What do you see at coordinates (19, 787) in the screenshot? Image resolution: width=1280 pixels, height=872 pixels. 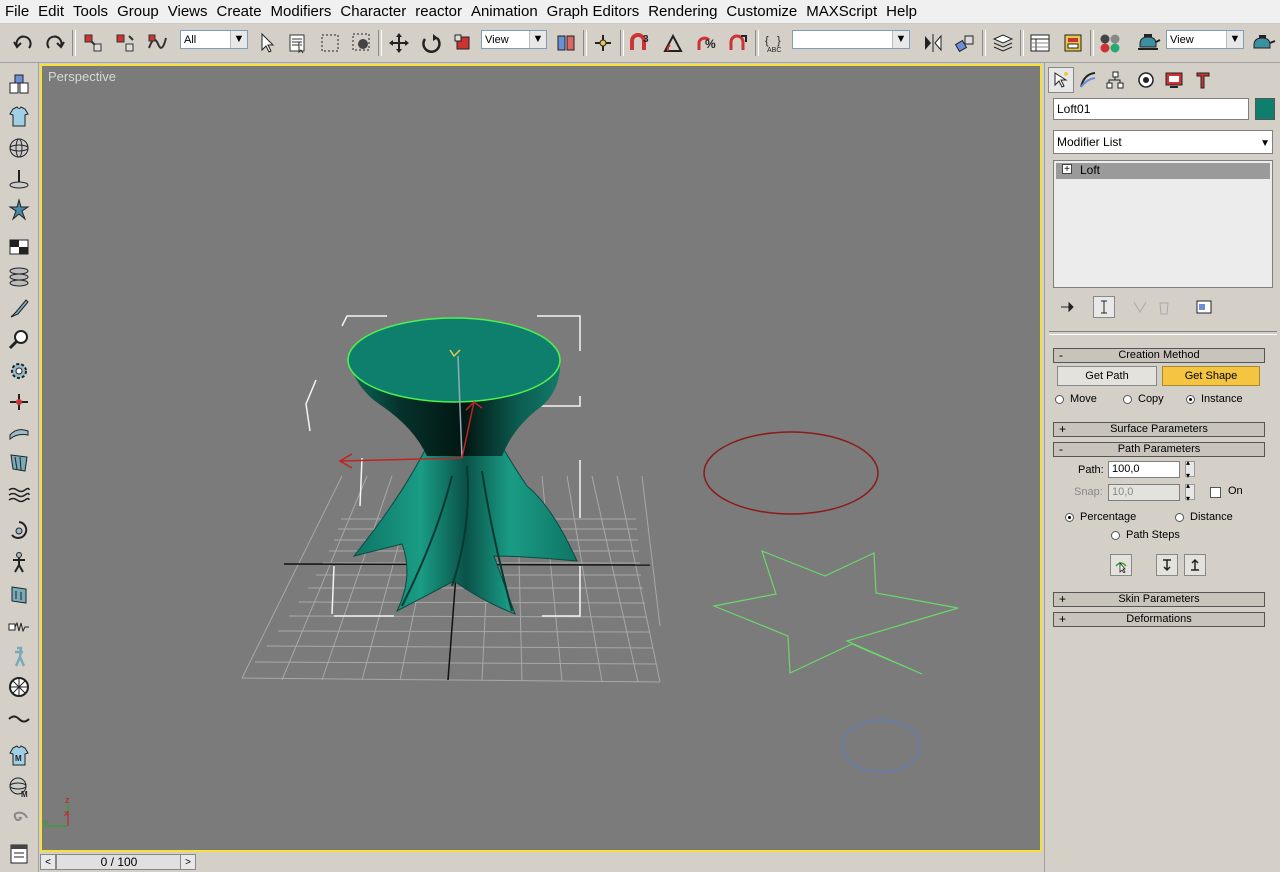 I see `motion-sphere-icon: M` at bounding box center [19, 787].